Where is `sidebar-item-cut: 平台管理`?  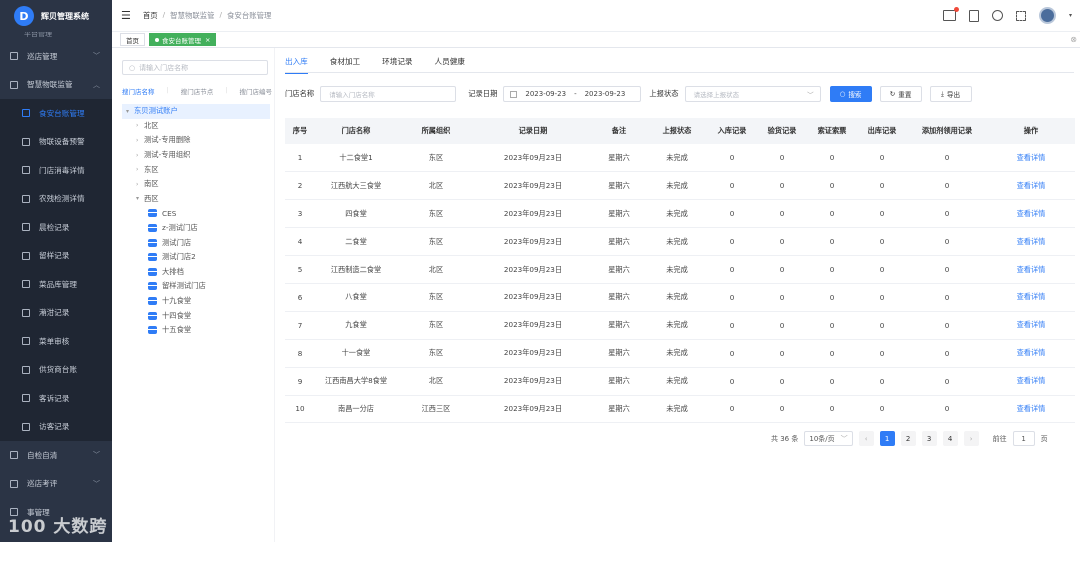 sidebar-item-cut: 平台管理 is located at coordinates (56, 37).